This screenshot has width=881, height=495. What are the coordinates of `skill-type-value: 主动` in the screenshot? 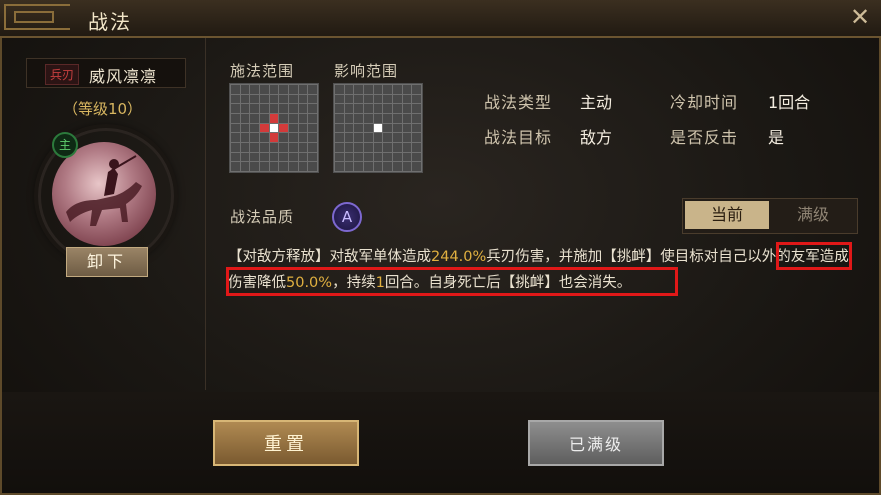 It's located at (596, 102).